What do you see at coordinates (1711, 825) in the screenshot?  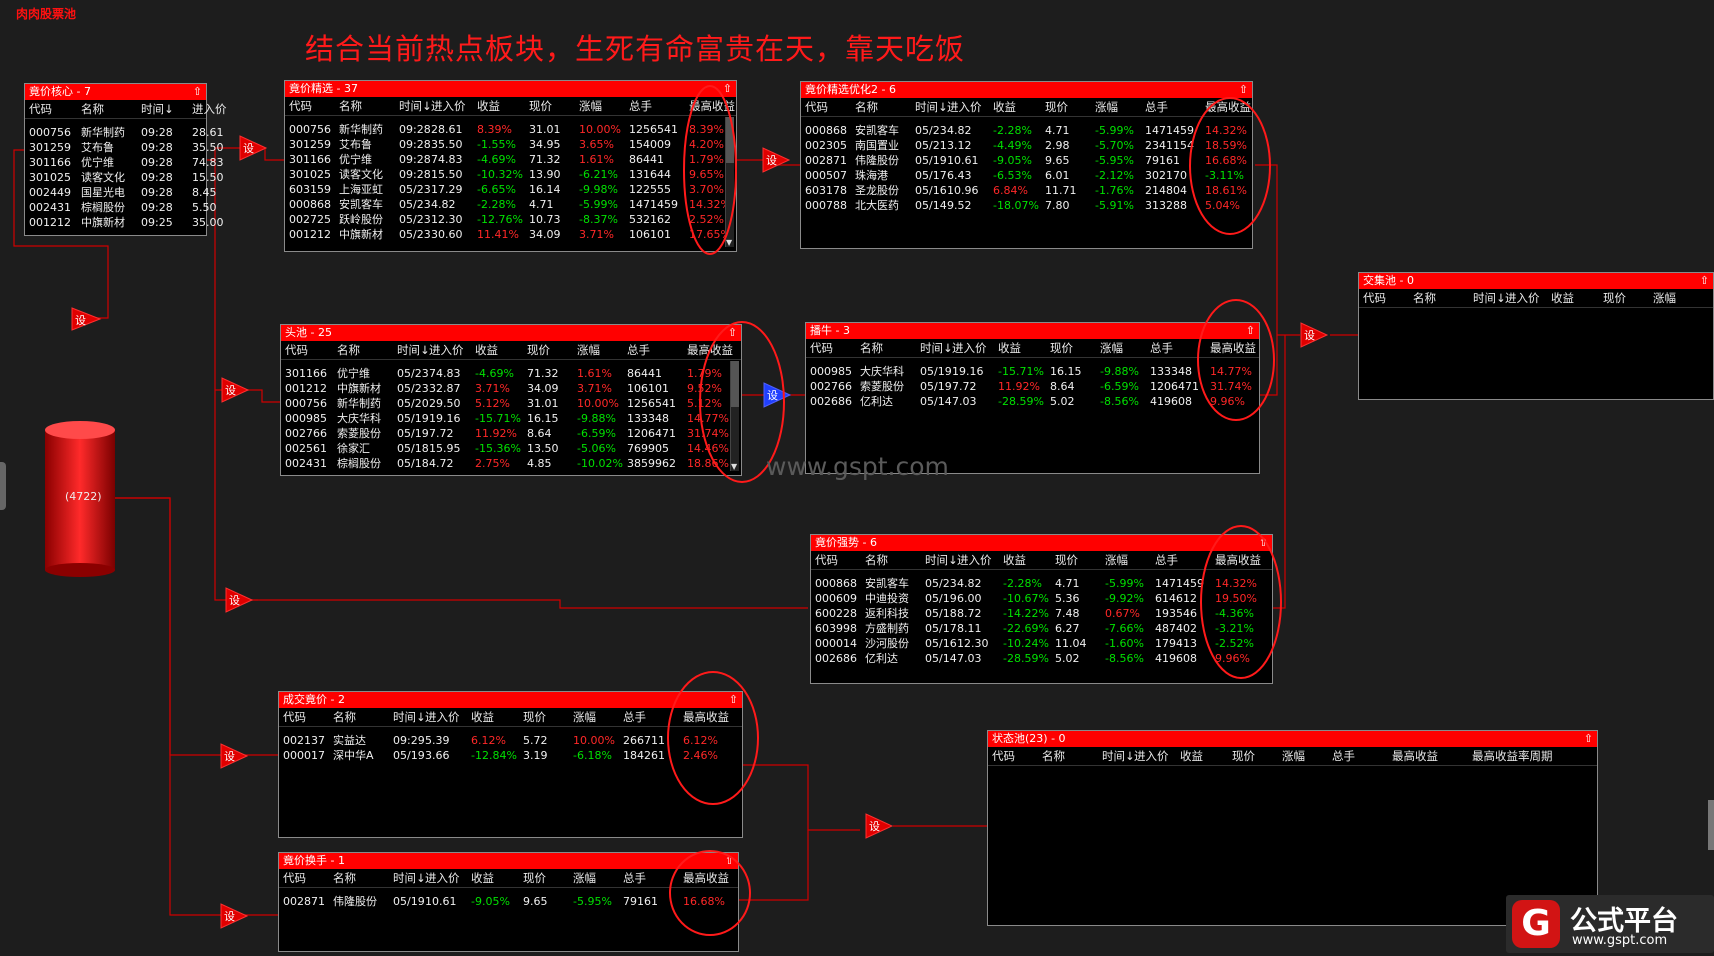 I see `right-scrollbar` at bounding box center [1711, 825].